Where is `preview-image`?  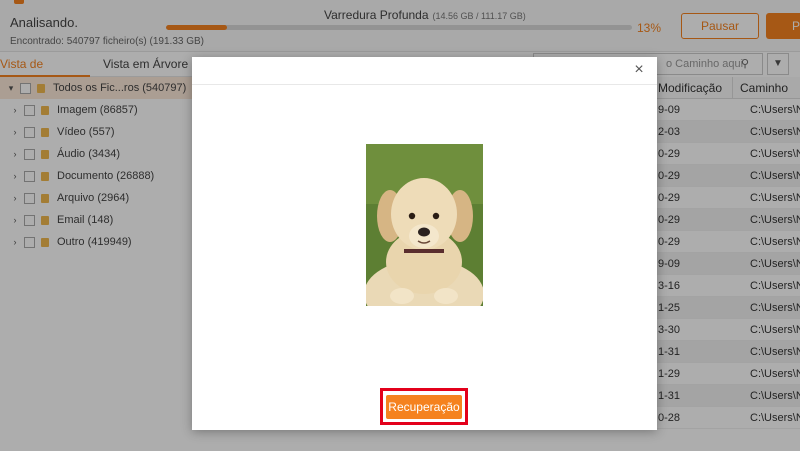
preview-image is located at coordinates (424, 225).